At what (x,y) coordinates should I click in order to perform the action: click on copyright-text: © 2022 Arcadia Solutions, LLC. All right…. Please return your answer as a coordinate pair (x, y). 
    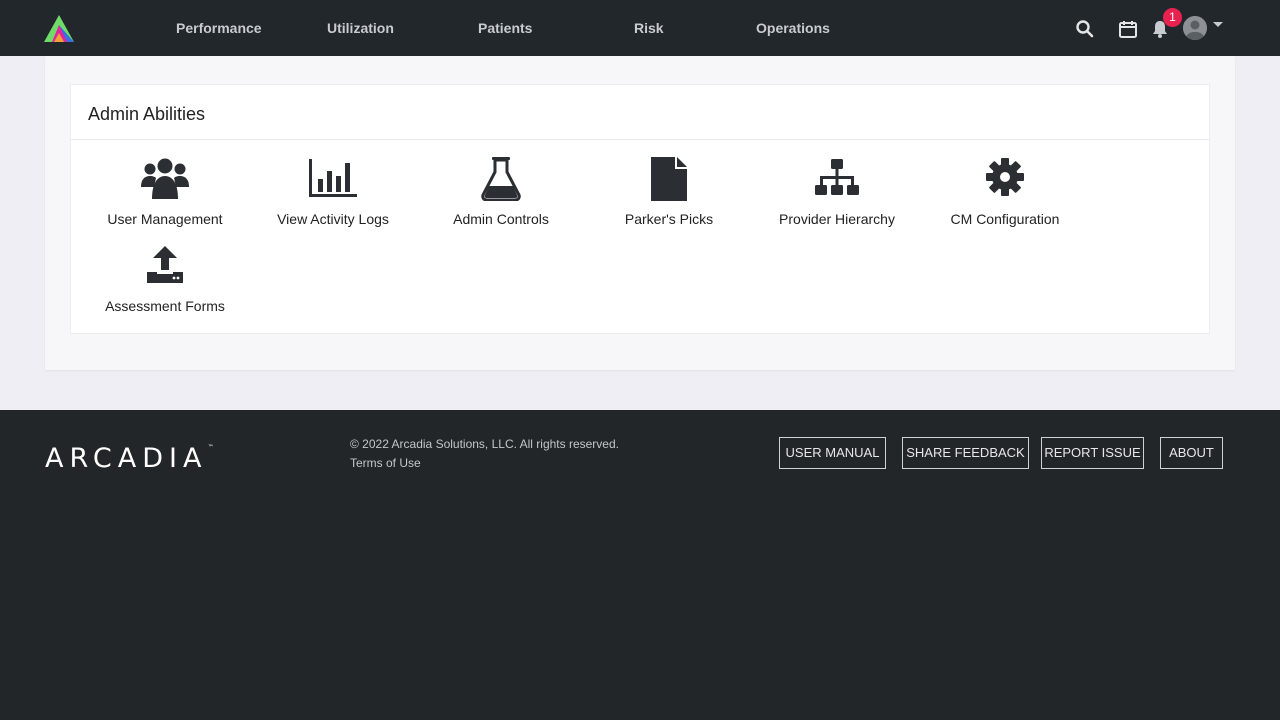
    Looking at the image, I should click on (484, 444).